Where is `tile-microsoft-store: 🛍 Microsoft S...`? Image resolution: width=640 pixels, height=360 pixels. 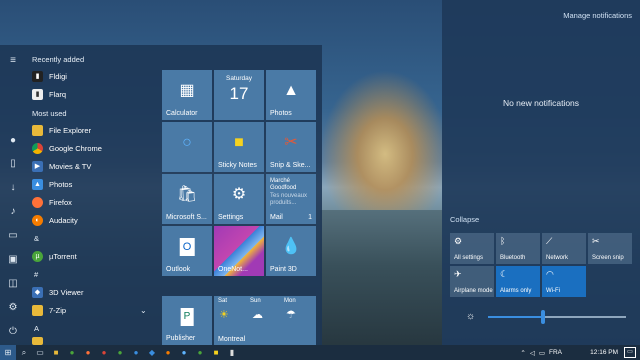
tile-microsoft-store: 🛍 Microsoft S... is located at coordinates (187, 199).